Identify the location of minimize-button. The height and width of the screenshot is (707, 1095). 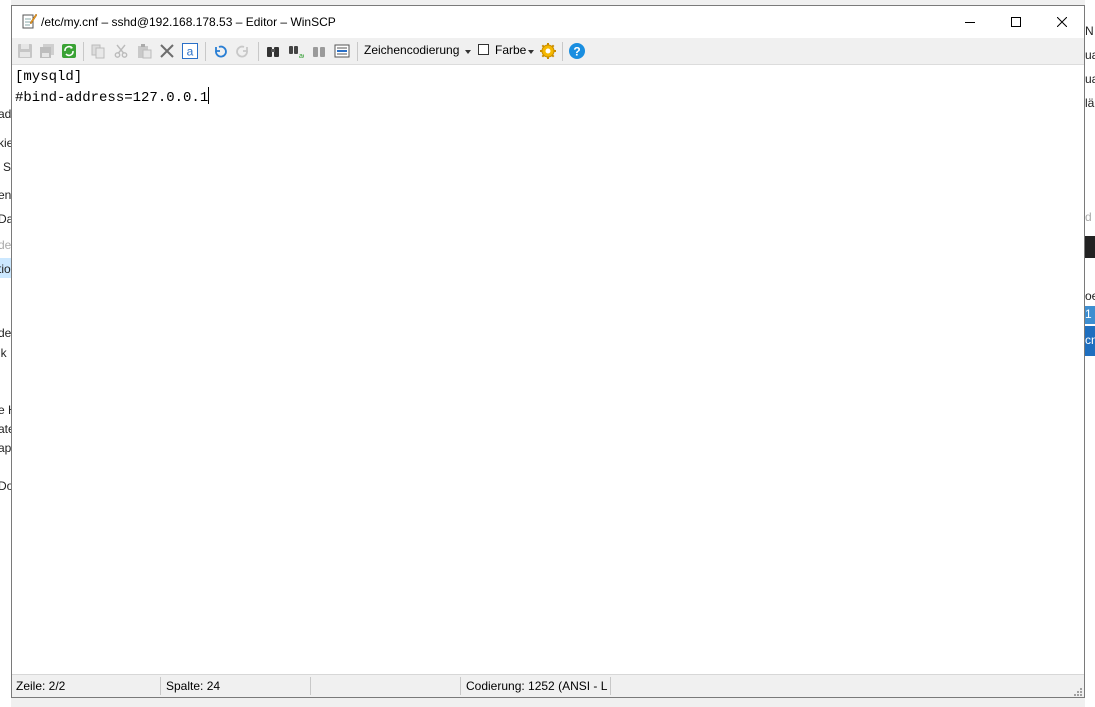
(970, 21).